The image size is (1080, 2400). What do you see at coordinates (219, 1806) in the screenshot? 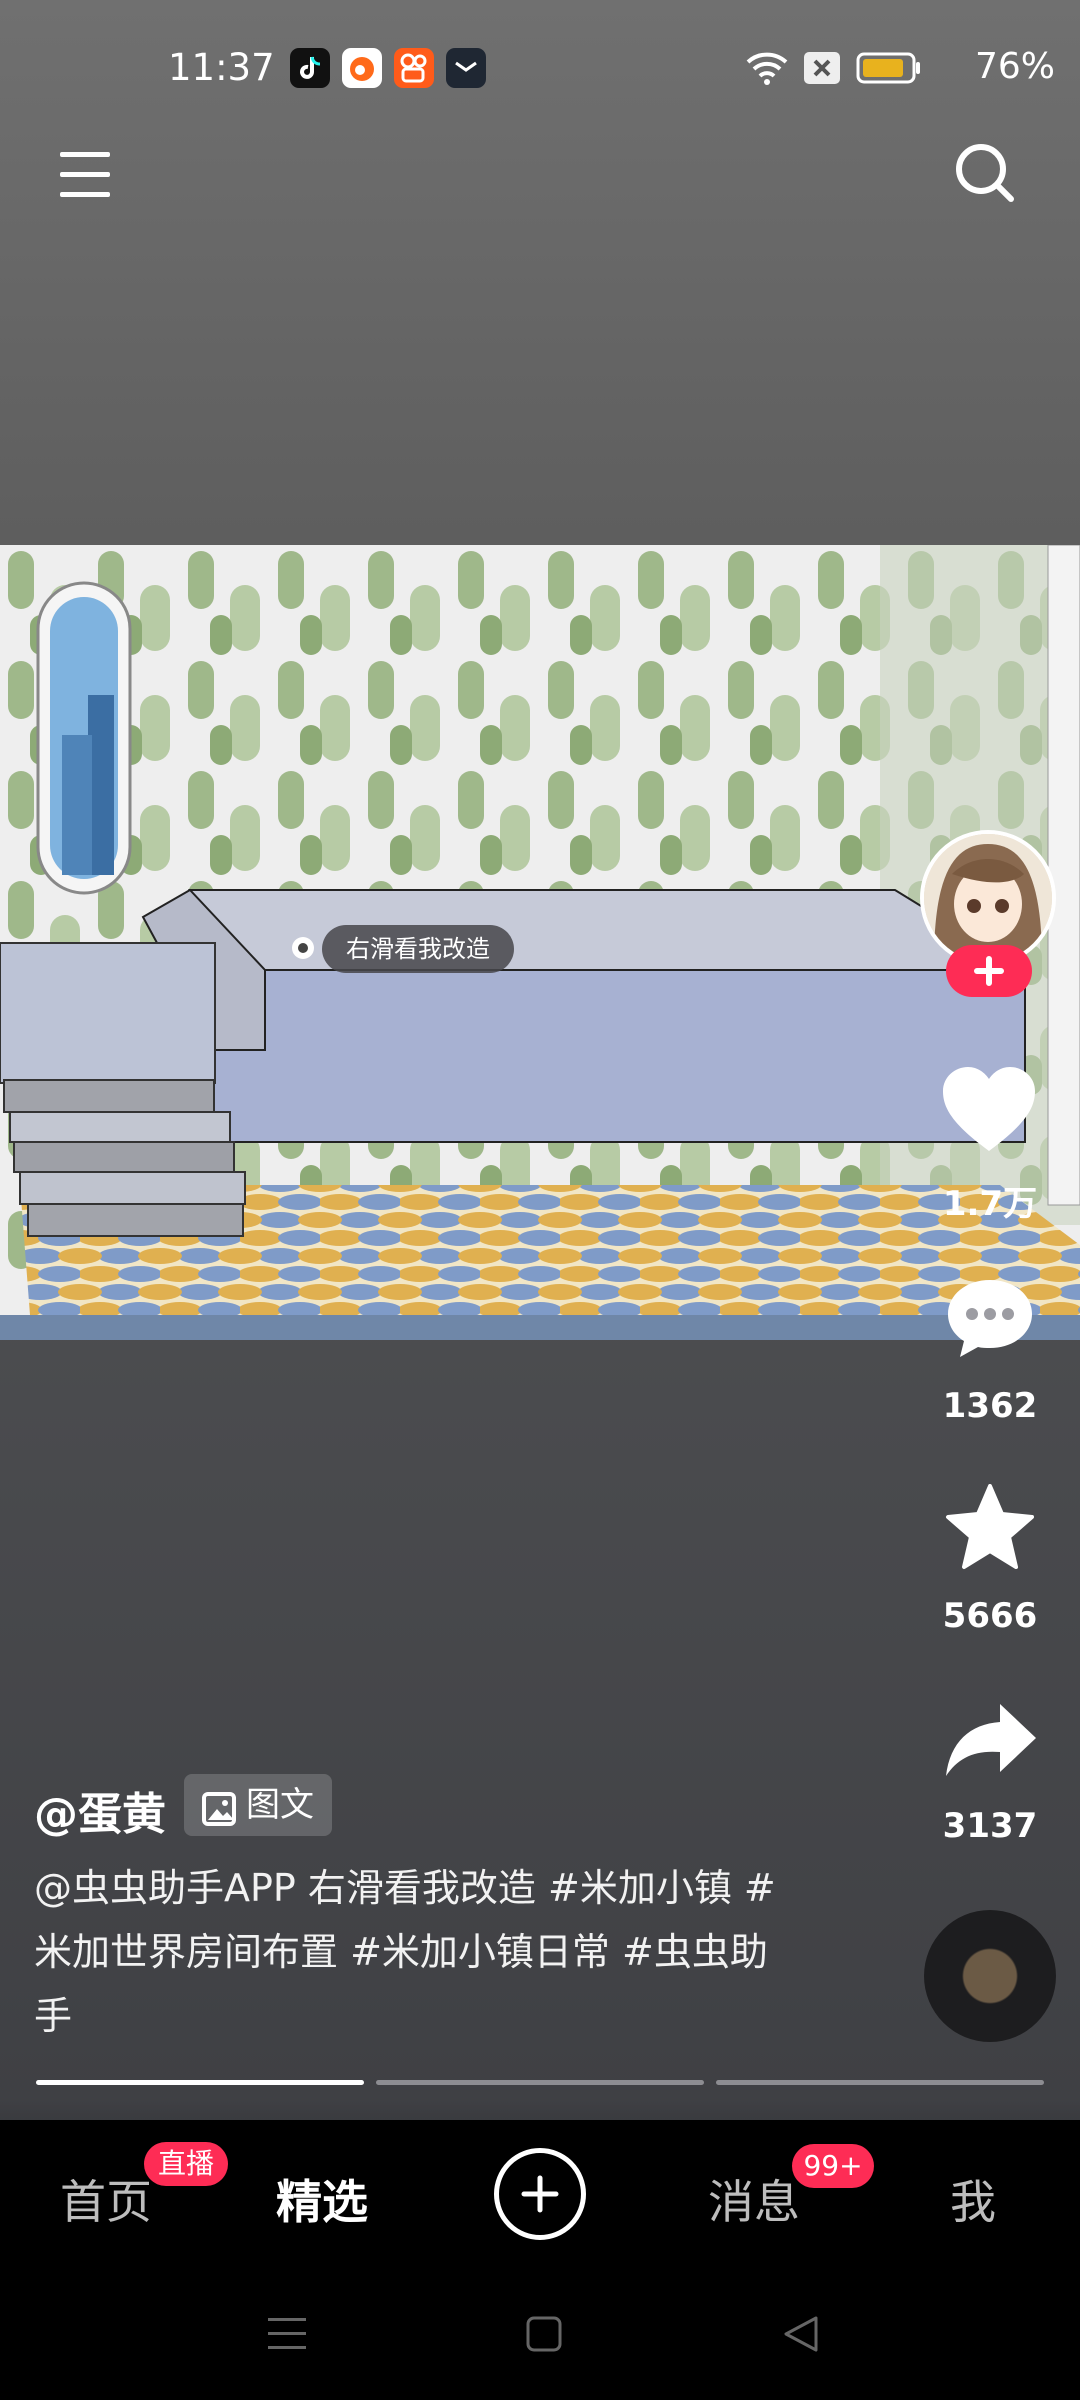
I see `image-text-icon` at bounding box center [219, 1806].